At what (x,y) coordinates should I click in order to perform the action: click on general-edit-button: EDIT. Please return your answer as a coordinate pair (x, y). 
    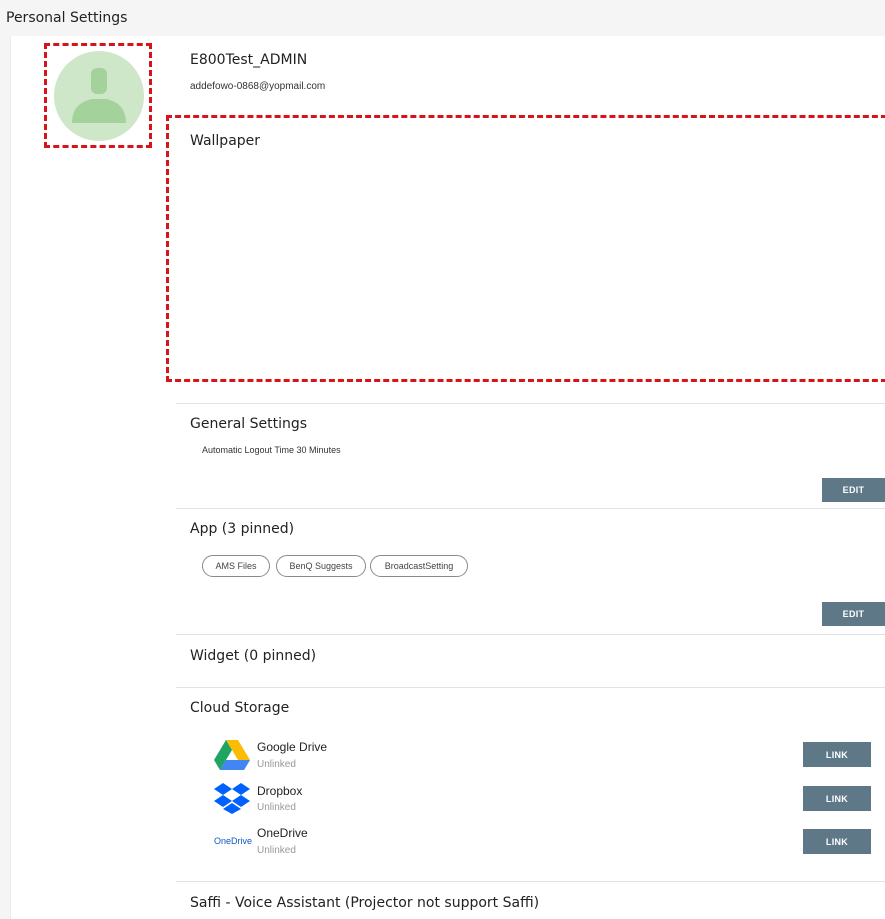
    Looking at the image, I should click on (853, 490).